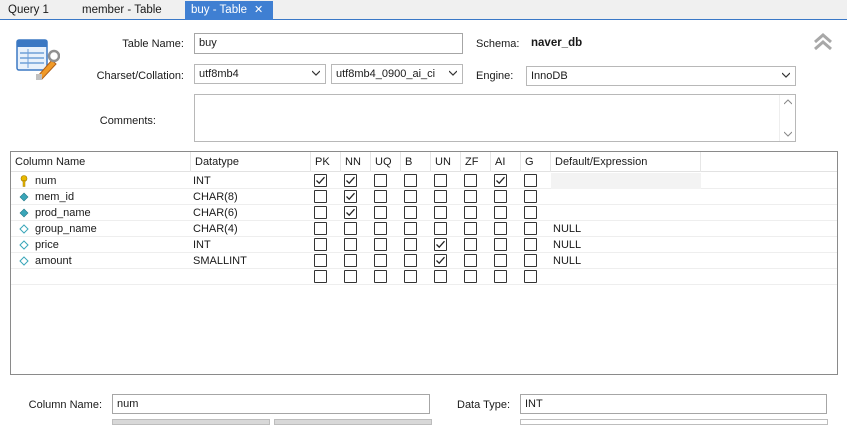 The width and height of the screenshot is (847, 425). Describe the element at coordinates (45, 181) in the screenshot. I see `column-name-cell: num` at that location.